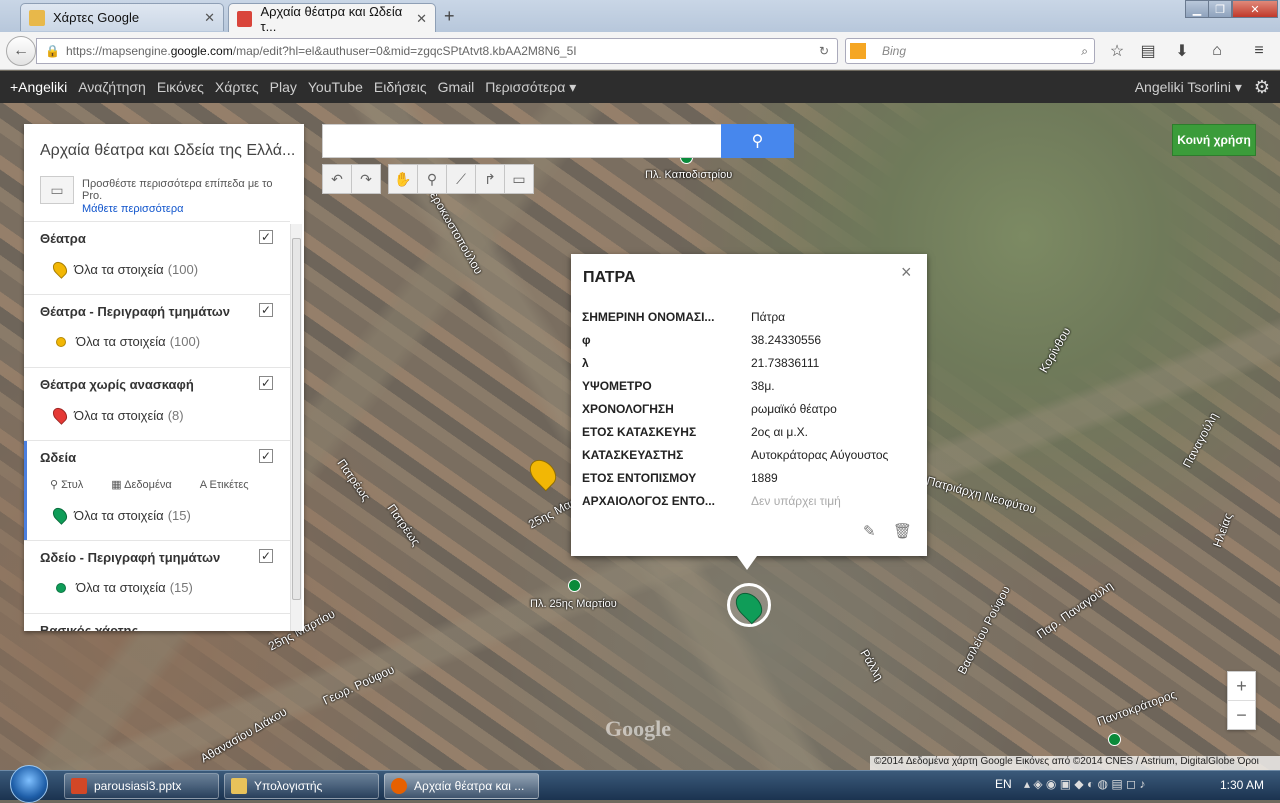  What do you see at coordinates (1182, 51) in the screenshot?
I see `downloads-icon: ⬇` at bounding box center [1182, 51].